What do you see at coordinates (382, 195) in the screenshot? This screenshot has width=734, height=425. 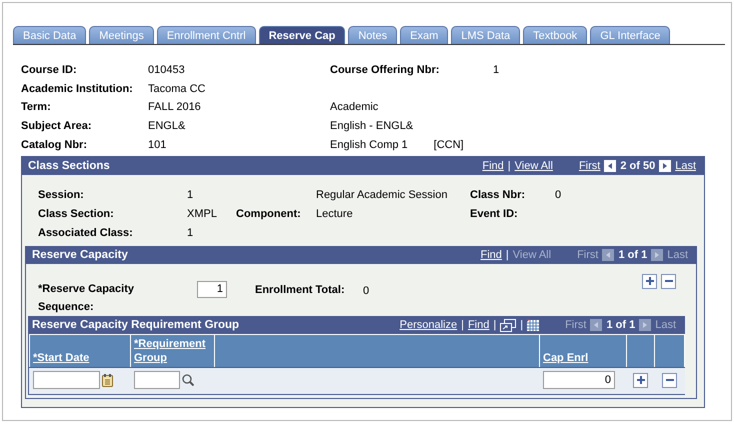 I see `field-value: Regular Academic Session` at bounding box center [382, 195].